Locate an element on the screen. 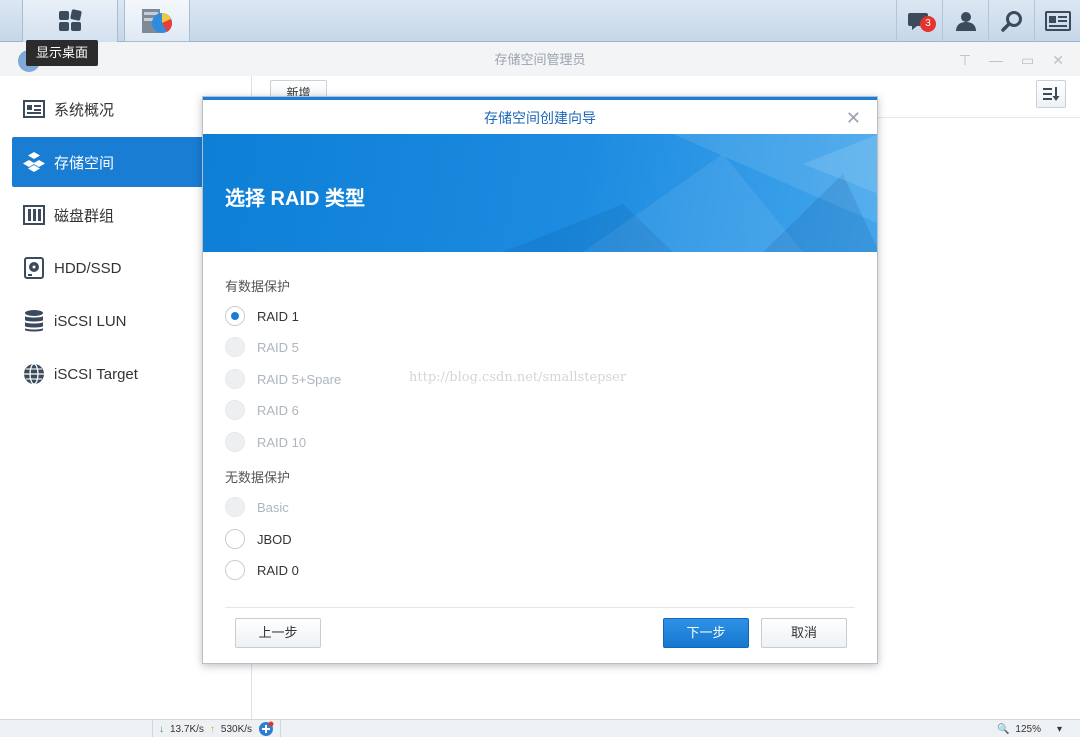 The width and height of the screenshot is (1080, 737). disk-group-icon is located at coordinates (34, 215).